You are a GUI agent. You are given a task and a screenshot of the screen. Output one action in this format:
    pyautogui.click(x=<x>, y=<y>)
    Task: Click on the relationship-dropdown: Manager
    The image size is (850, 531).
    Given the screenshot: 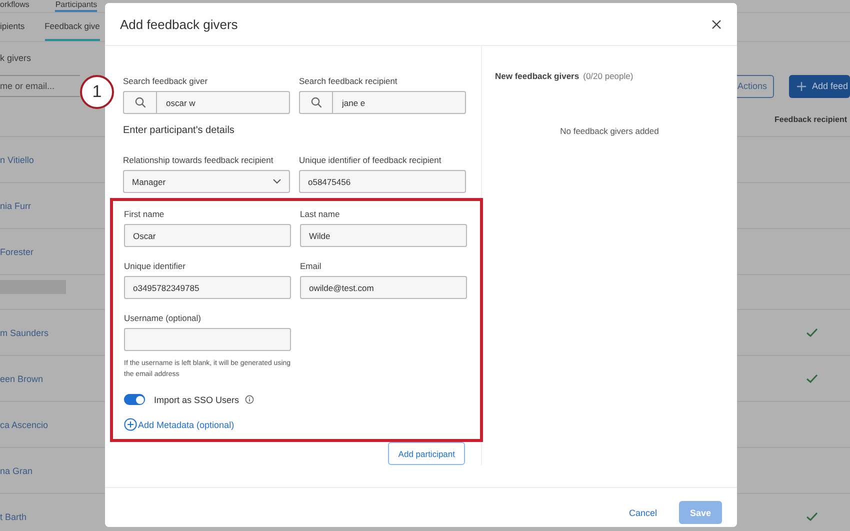 What is the action you would take?
    pyautogui.click(x=206, y=181)
    